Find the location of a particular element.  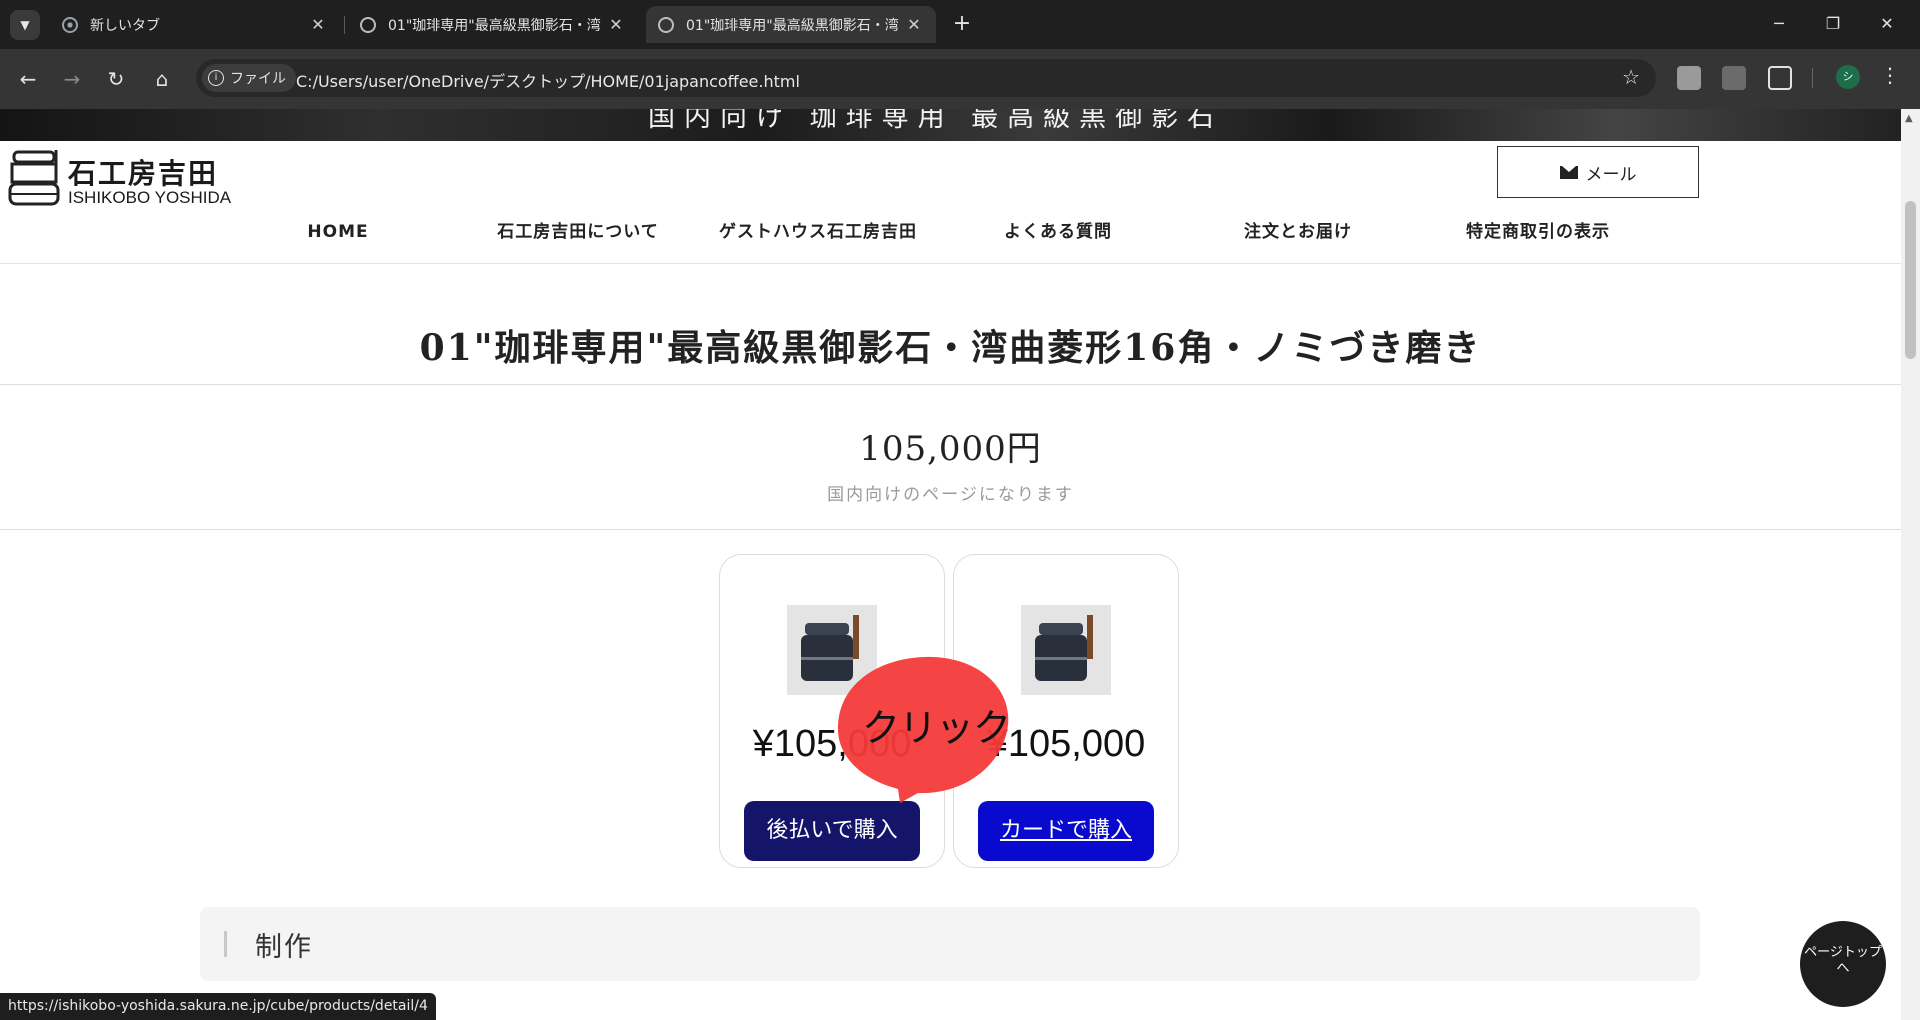

home-button: ⌂ is located at coordinates (162, 79).